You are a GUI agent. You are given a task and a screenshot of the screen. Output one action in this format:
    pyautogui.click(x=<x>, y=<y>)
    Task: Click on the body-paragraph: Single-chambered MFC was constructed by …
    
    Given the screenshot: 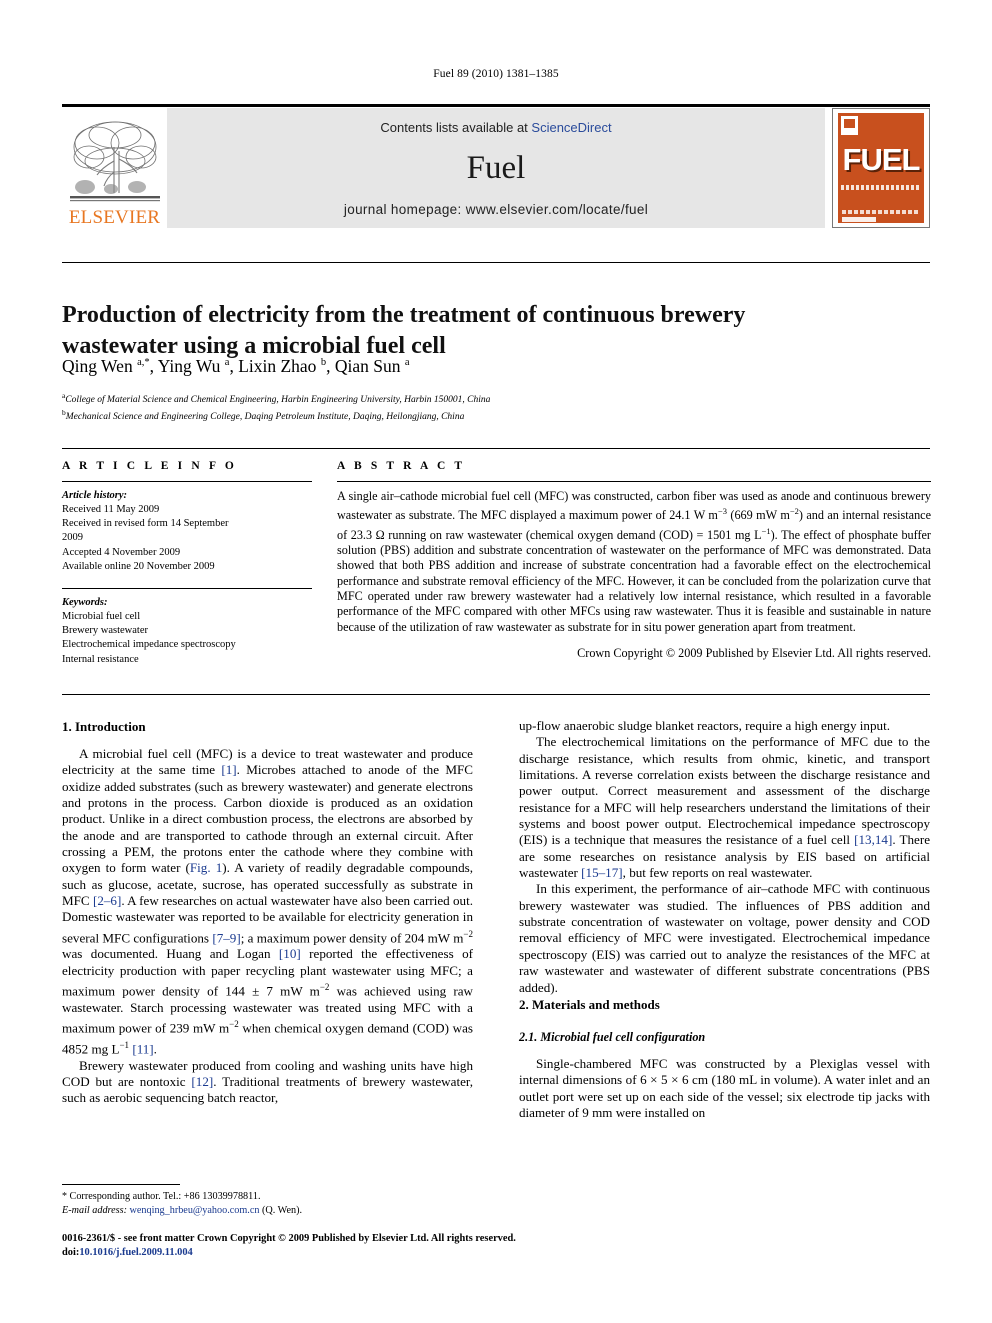 What is the action you would take?
    pyautogui.click(x=724, y=1087)
    